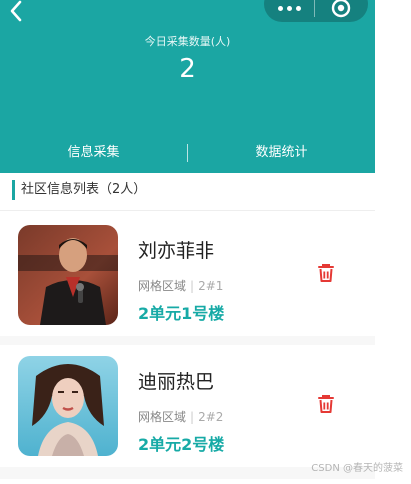 The width and height of the screenshot is (411, 484). Describe the element at coordinates (211, 417) in the screenshot. I see `region-code: 2#2` at that location.